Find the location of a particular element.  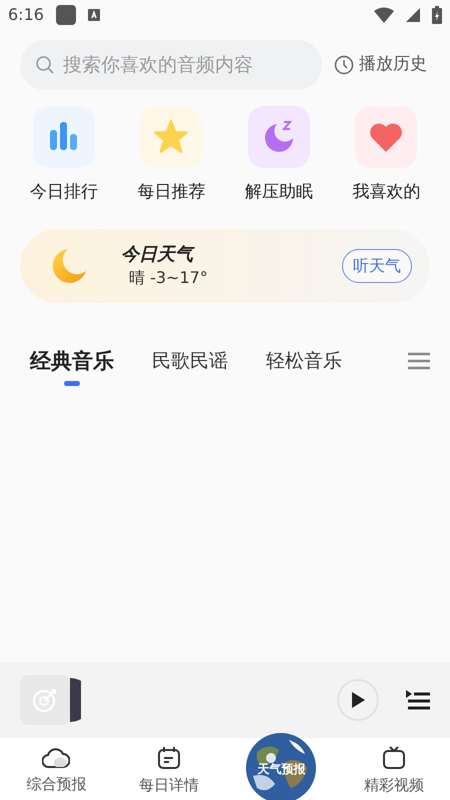

nav-label: 精彩视频 is located at coordinates (394, 785).